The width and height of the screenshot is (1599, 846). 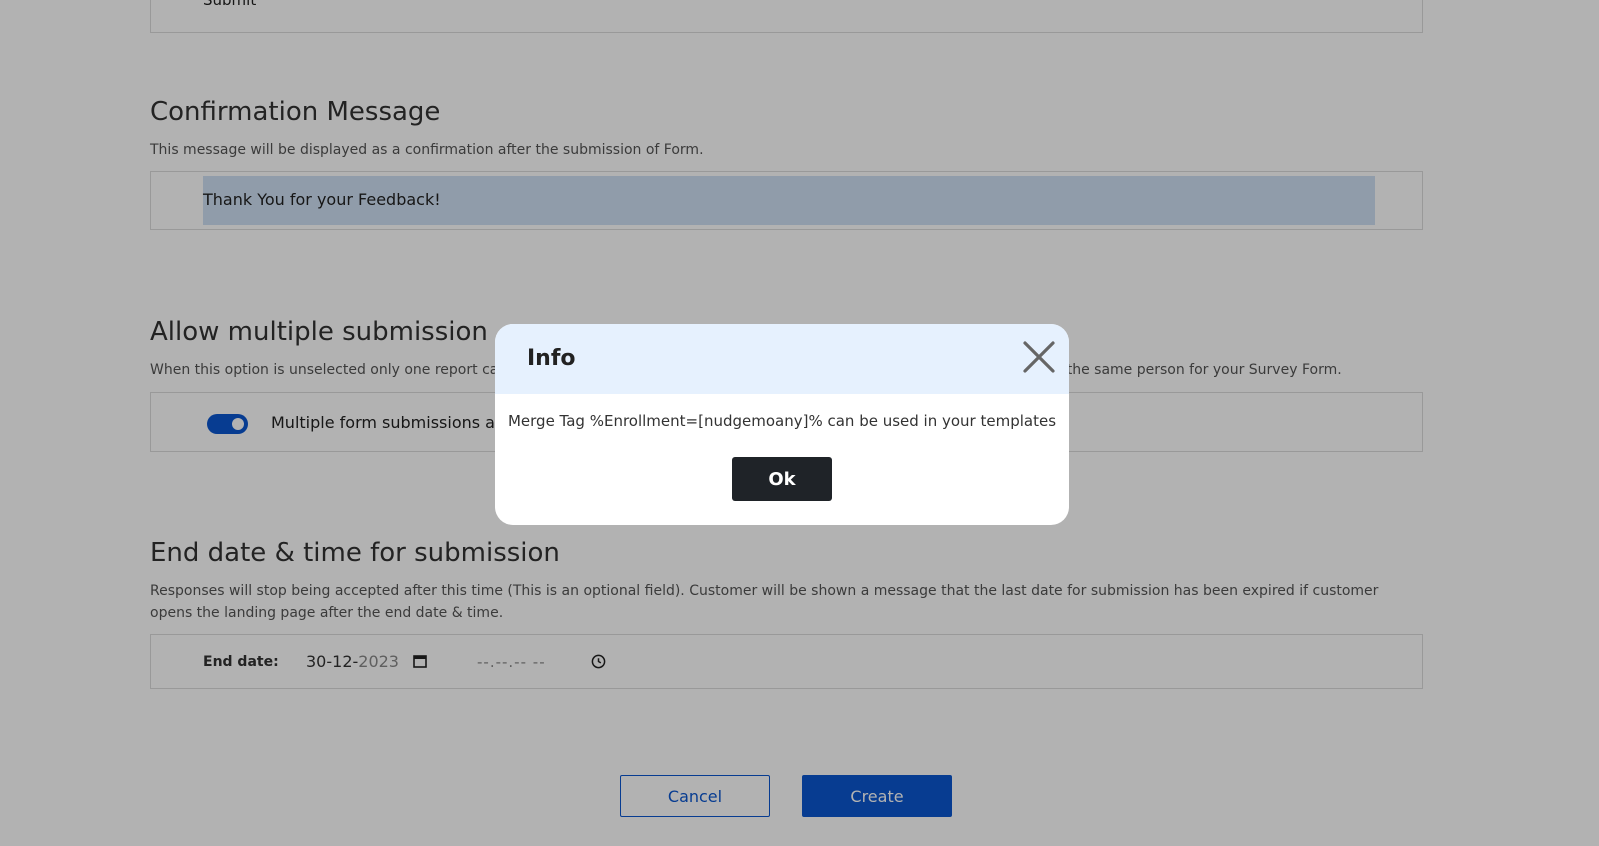 I want to click on info-dialog-header: Info, so click(x=782, y=359).